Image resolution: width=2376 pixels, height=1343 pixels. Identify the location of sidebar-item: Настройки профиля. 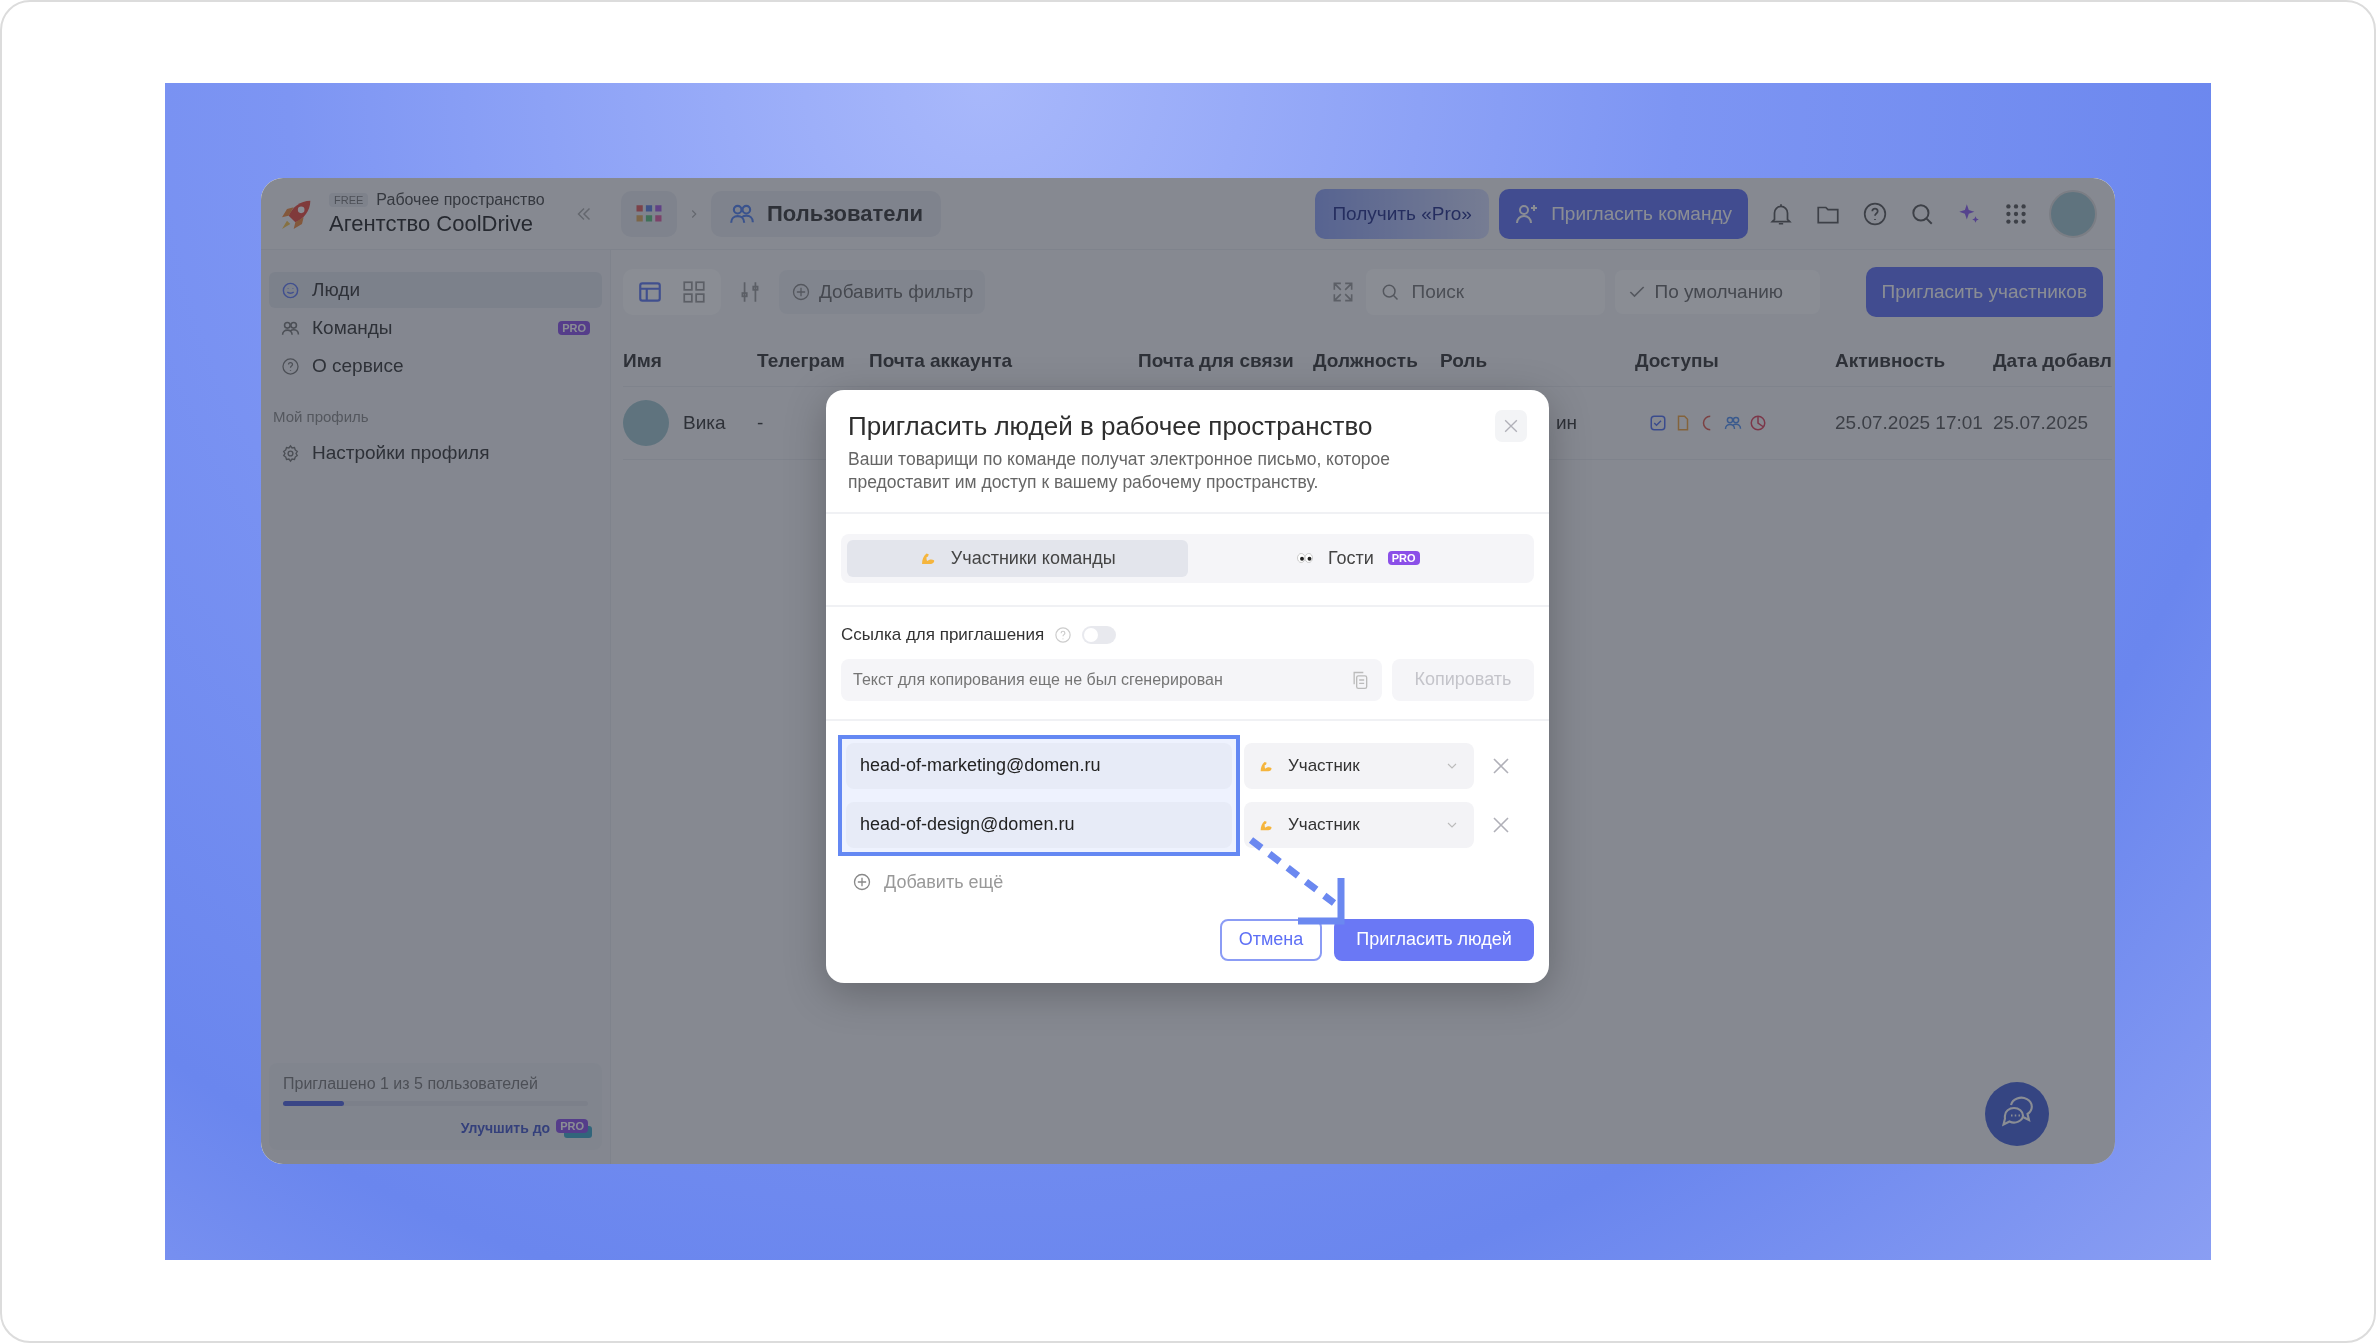
(435, 453).